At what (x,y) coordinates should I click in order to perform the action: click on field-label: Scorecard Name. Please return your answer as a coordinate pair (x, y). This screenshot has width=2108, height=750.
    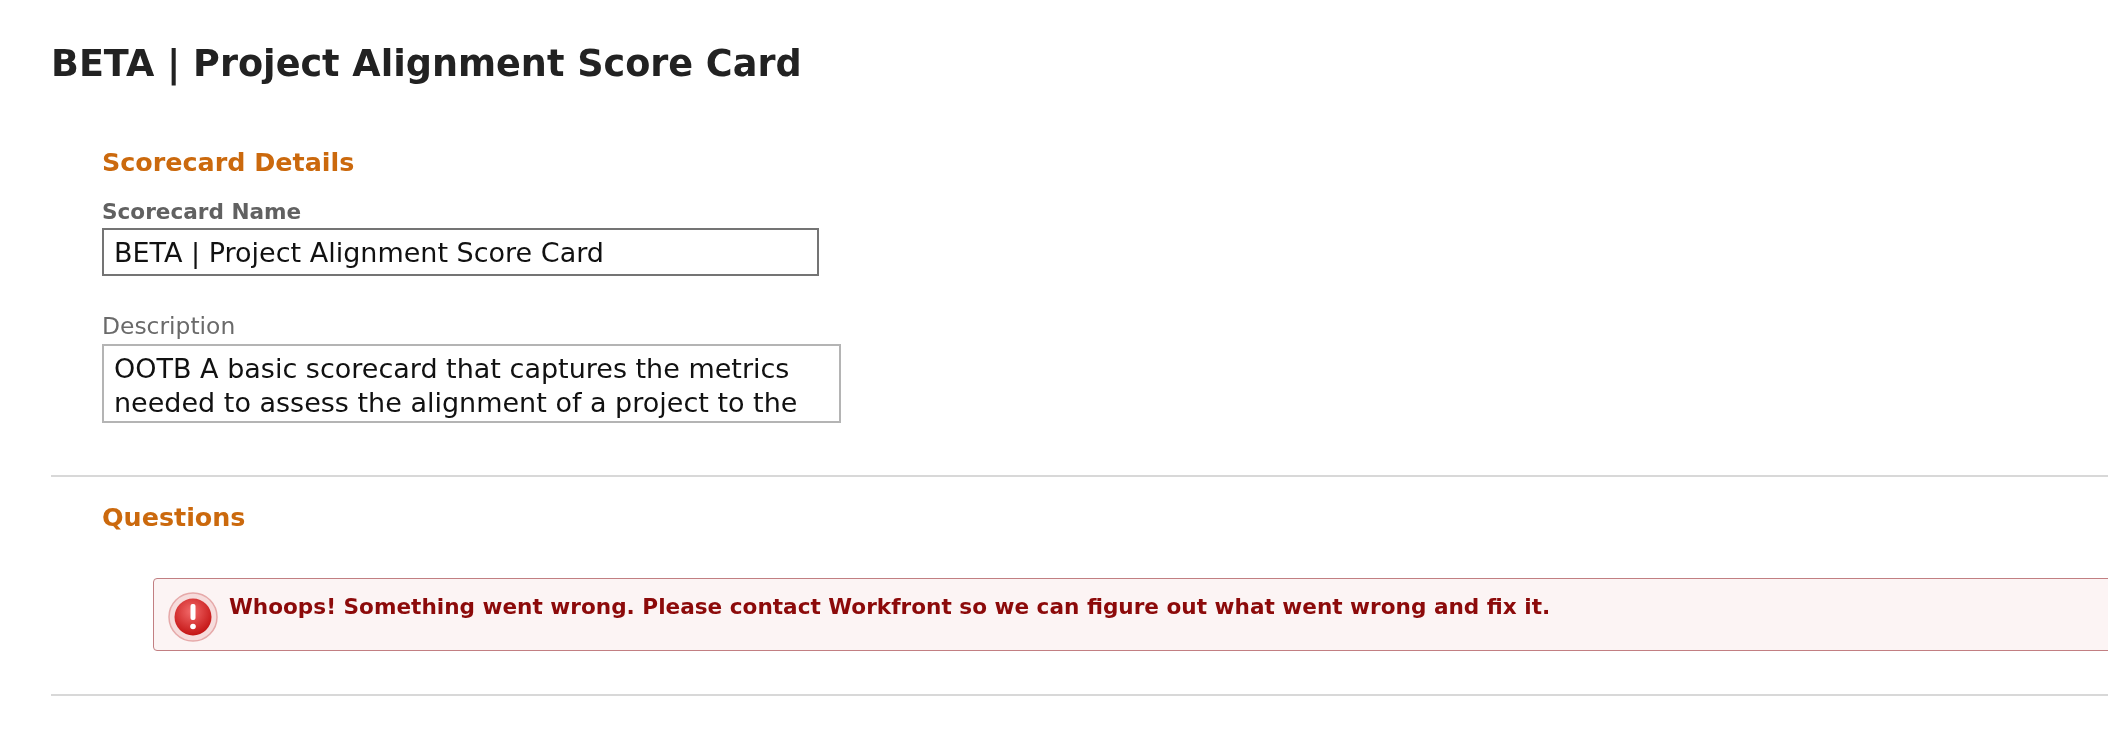
    Looking at the image, I should click on (202, 212).